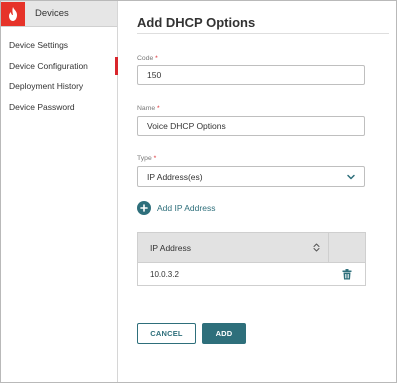 The width and height of the screenshot is (397, 383). I want to click on sidebar-item-label: Device Configuration, so click(48, 65).